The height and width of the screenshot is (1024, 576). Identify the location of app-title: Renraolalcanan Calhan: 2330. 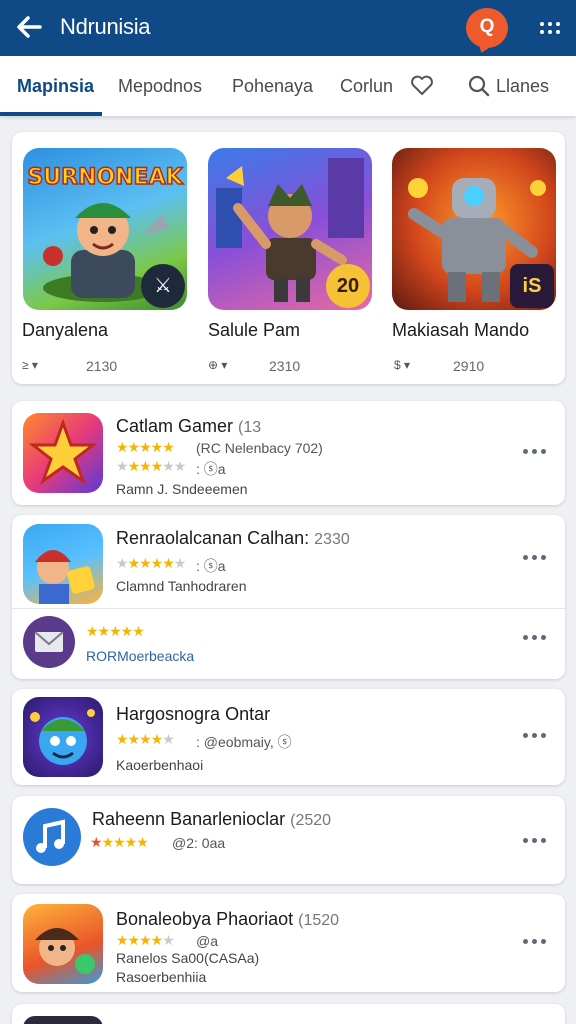
(233, 538).